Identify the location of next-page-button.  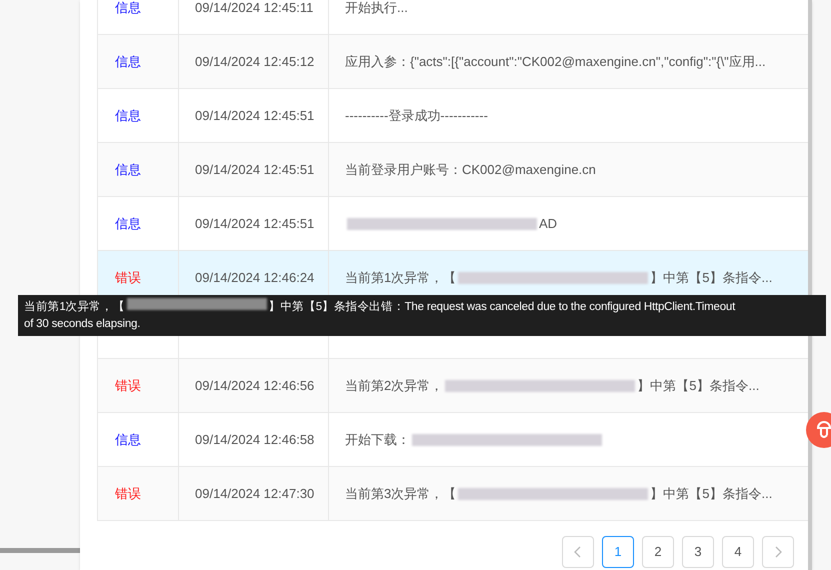
(778, 552).